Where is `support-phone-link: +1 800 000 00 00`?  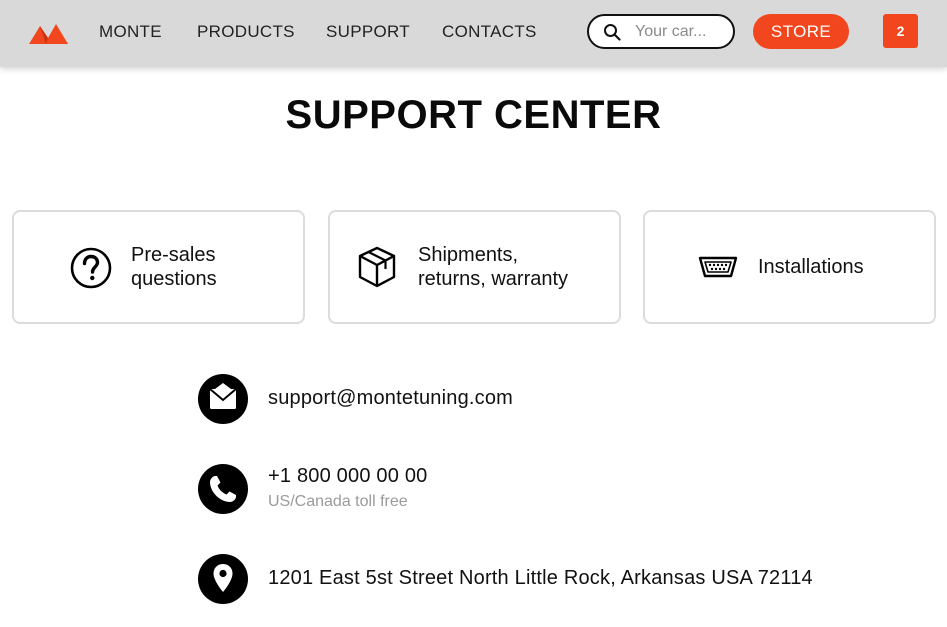
support-phone-link: +1 800 000 00 00 is located at coordinates (347, 476).